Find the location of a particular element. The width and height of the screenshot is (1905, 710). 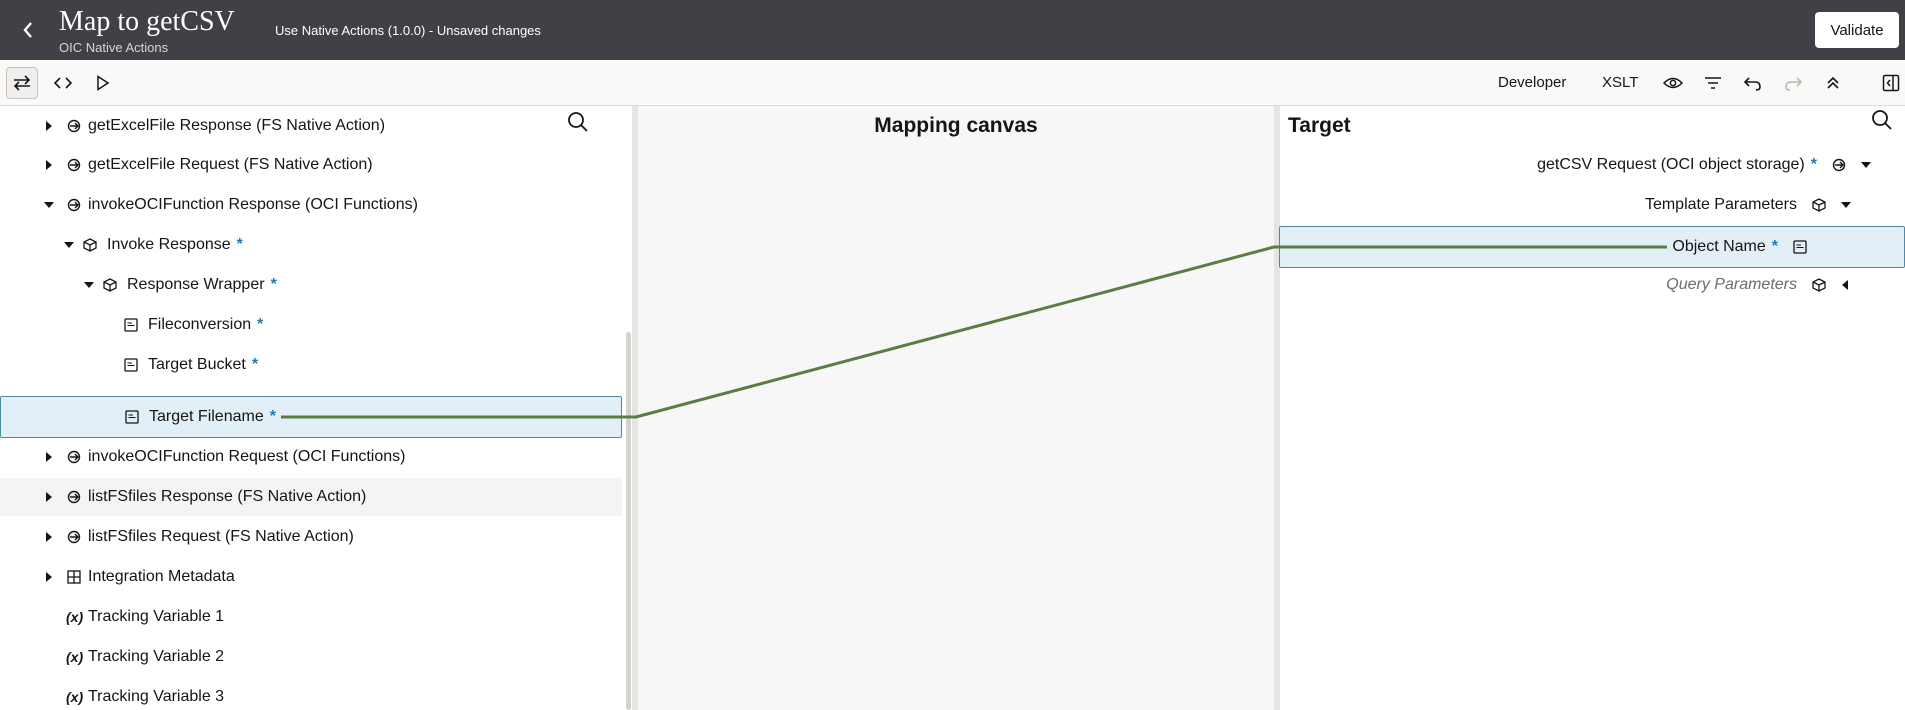

tree-node: listFSfiles Request (FS Native Action) is located at coordinates (311, 537).